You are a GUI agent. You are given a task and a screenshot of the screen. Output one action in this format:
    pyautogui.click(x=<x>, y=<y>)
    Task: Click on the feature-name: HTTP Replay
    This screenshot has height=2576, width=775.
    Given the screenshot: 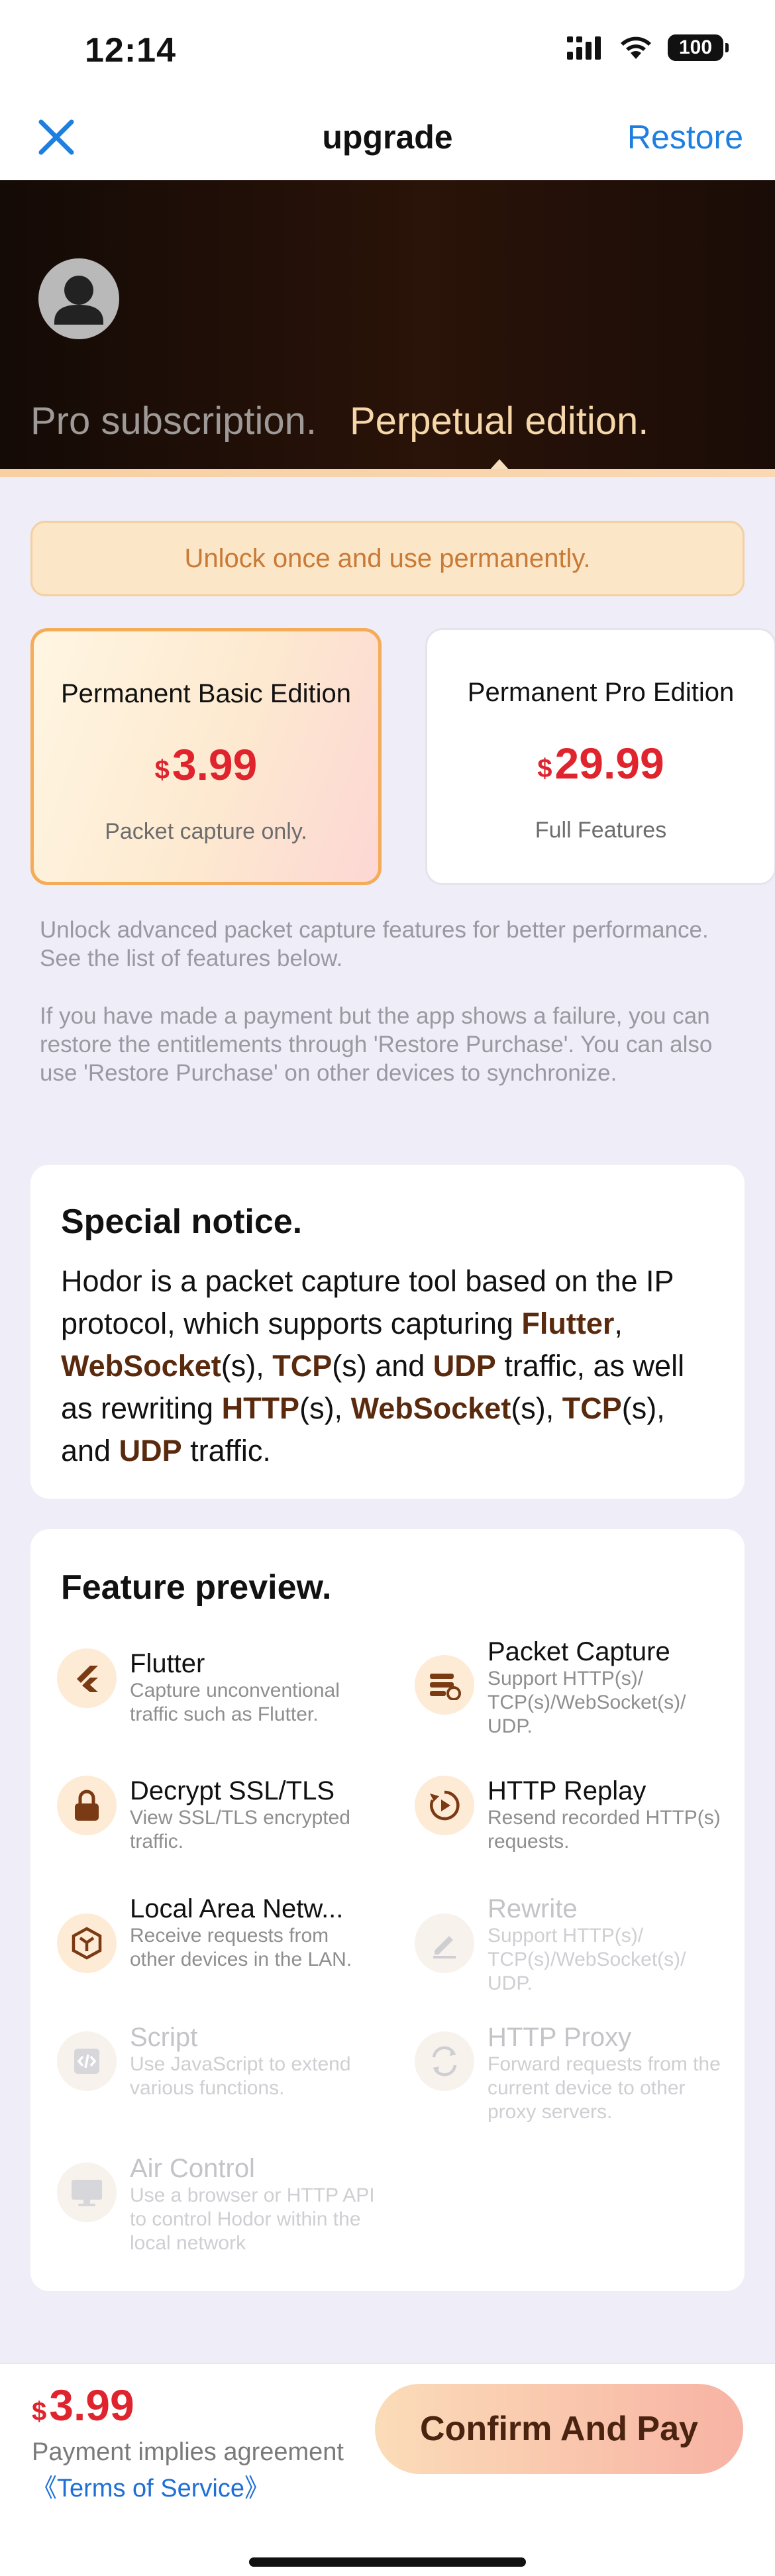 What is the action you would take?
    pyautogui.click(x=567, y=1790)
    